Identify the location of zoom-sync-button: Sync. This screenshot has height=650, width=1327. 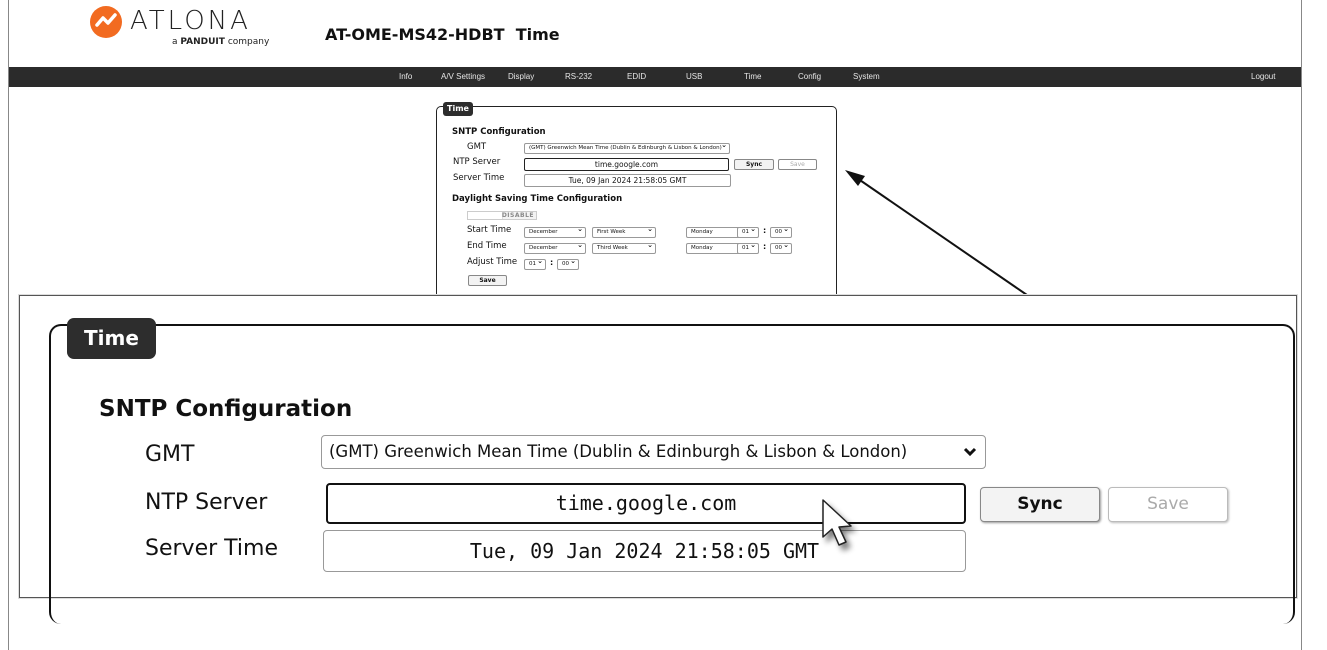
(1040, 504).